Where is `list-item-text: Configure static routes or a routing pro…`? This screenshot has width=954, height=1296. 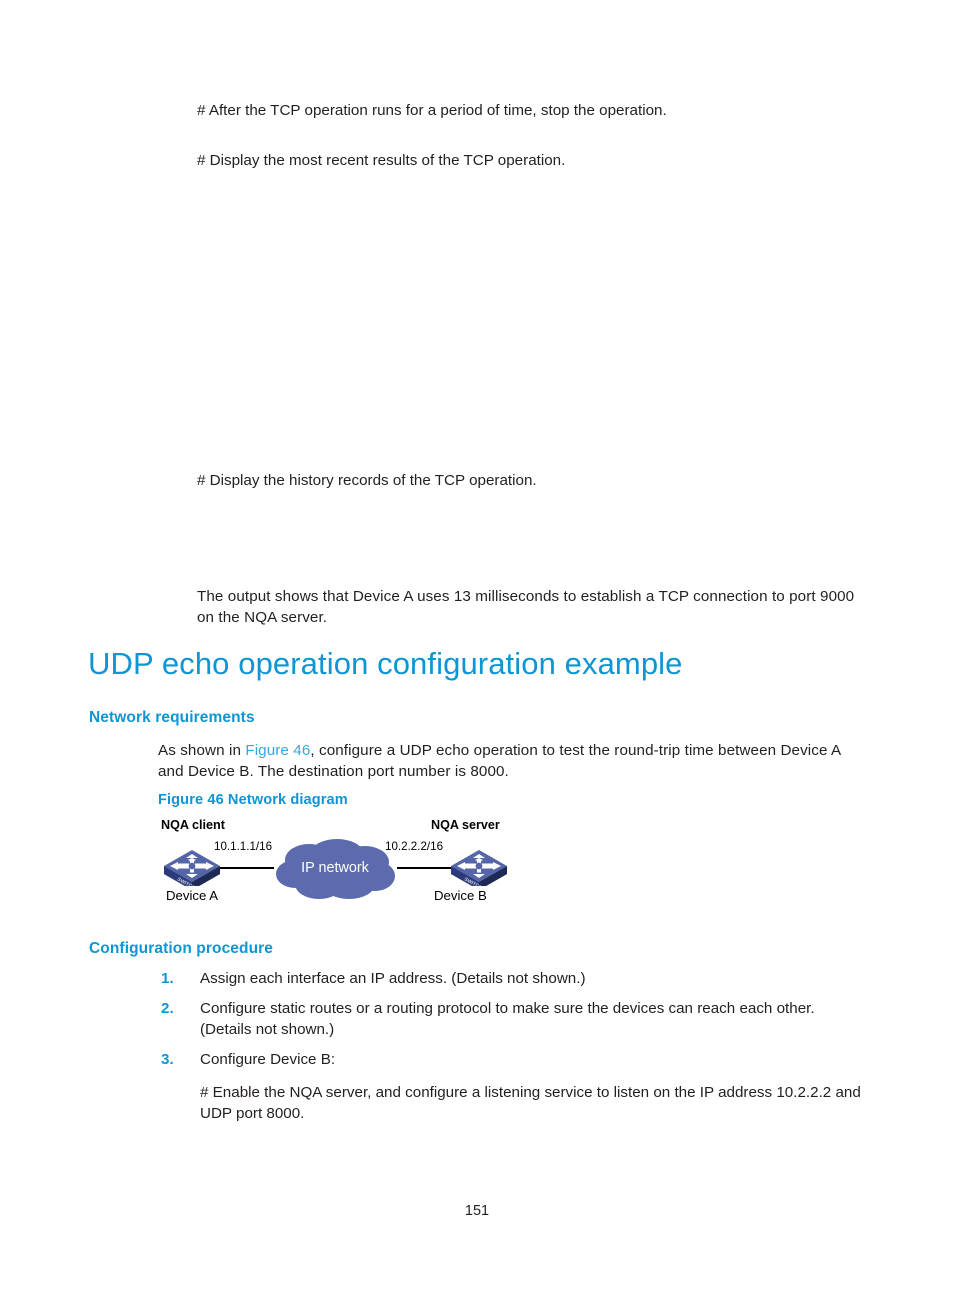 list-item-text: Configure static routes or a routing pro… is located at coordinates (507, 1019).